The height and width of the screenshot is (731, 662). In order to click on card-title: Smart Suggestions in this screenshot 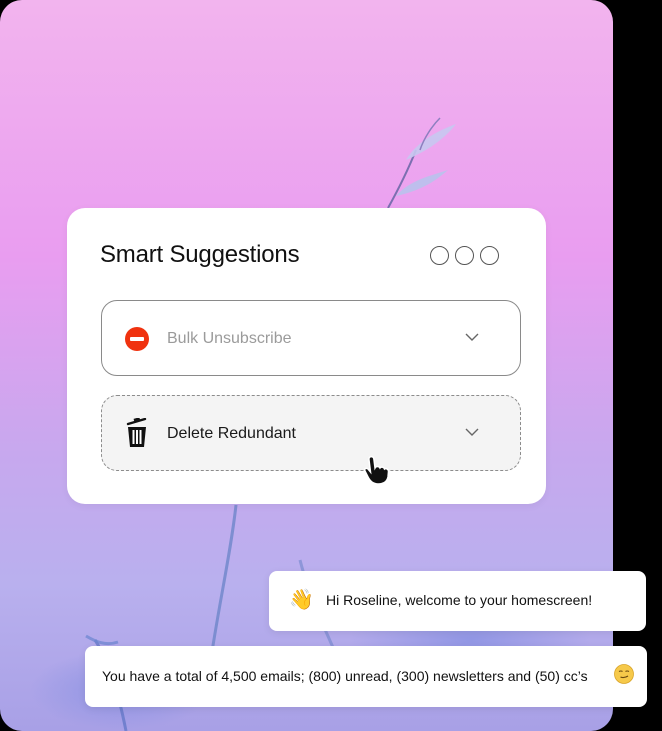, I will do `click(200, 254)`.